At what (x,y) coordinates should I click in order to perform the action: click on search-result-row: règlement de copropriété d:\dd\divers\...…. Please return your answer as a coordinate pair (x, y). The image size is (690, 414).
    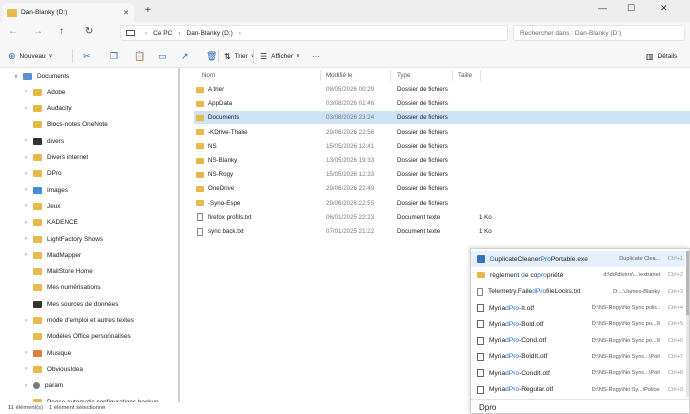
    Looking at the image, I should click on (578, 275).